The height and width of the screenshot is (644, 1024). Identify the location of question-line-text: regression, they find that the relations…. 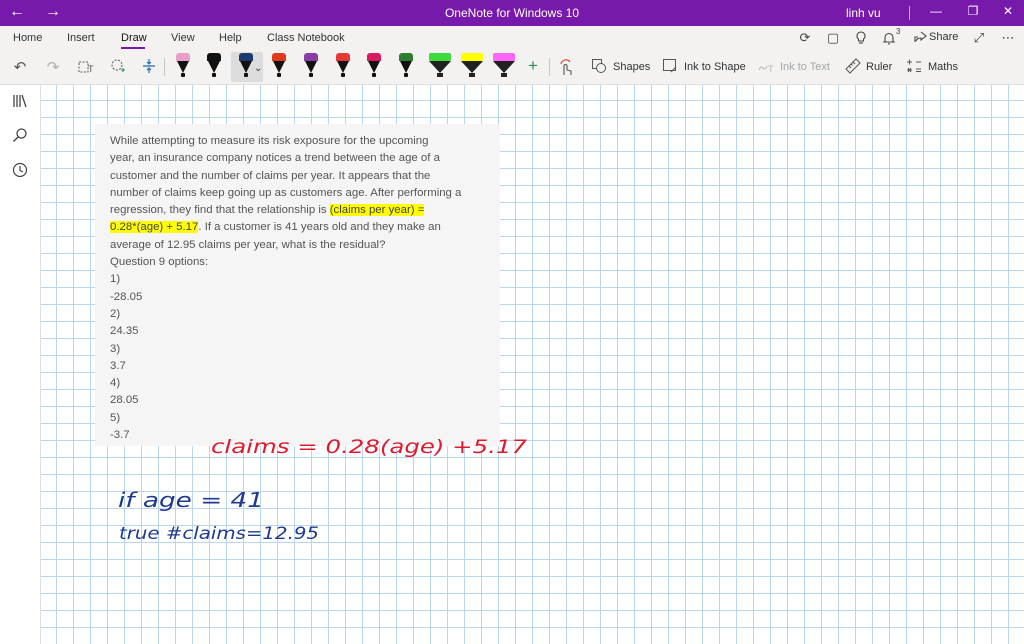
(220, 210).